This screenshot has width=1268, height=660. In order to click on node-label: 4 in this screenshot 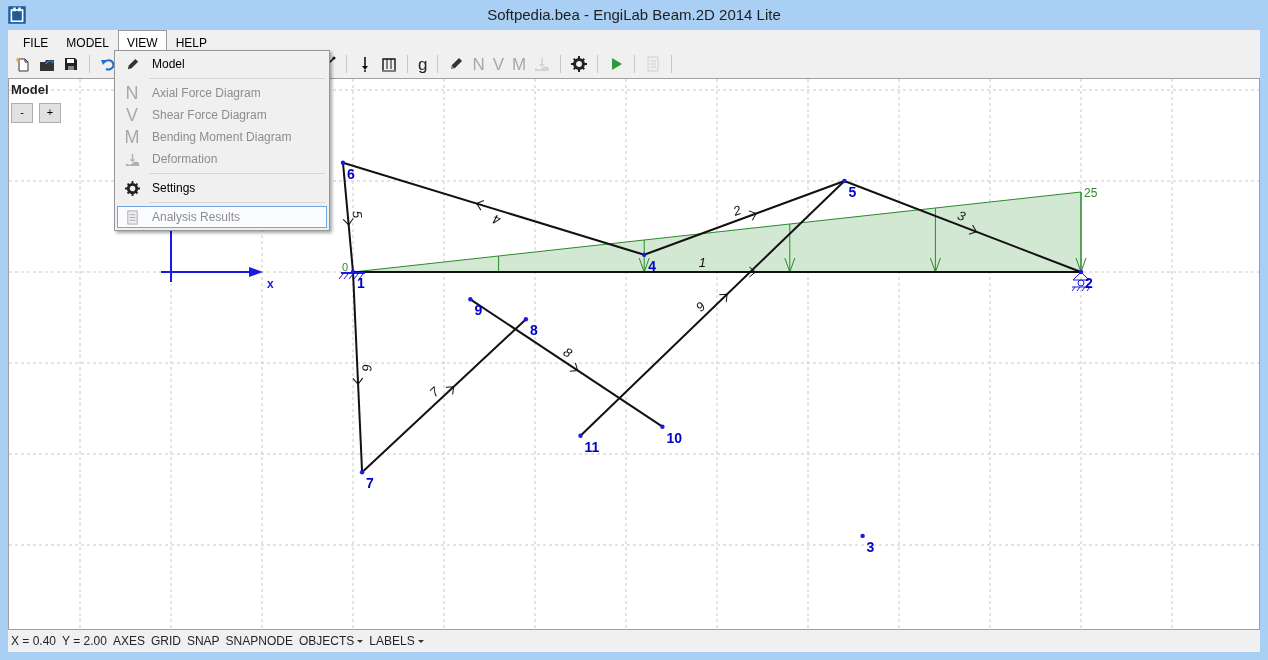, I will do `click(652, 265)`.